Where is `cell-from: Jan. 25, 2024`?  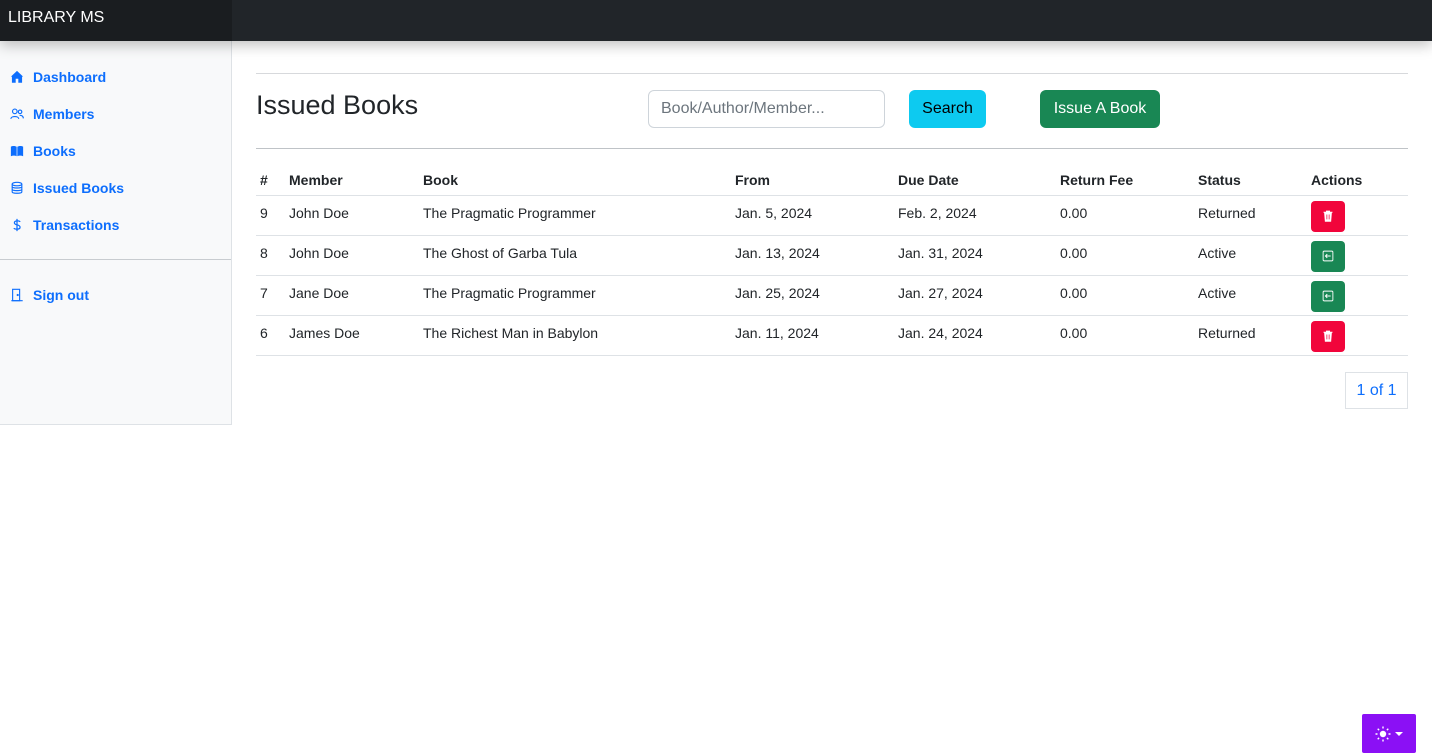
cell-from: Jan. 25, 2024 is located at coordinates (812, 295).